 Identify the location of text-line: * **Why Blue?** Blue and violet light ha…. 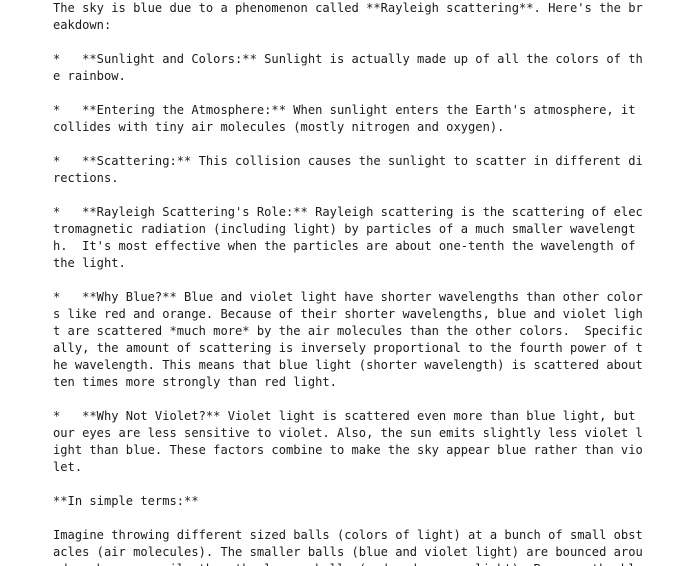
(348, 297).